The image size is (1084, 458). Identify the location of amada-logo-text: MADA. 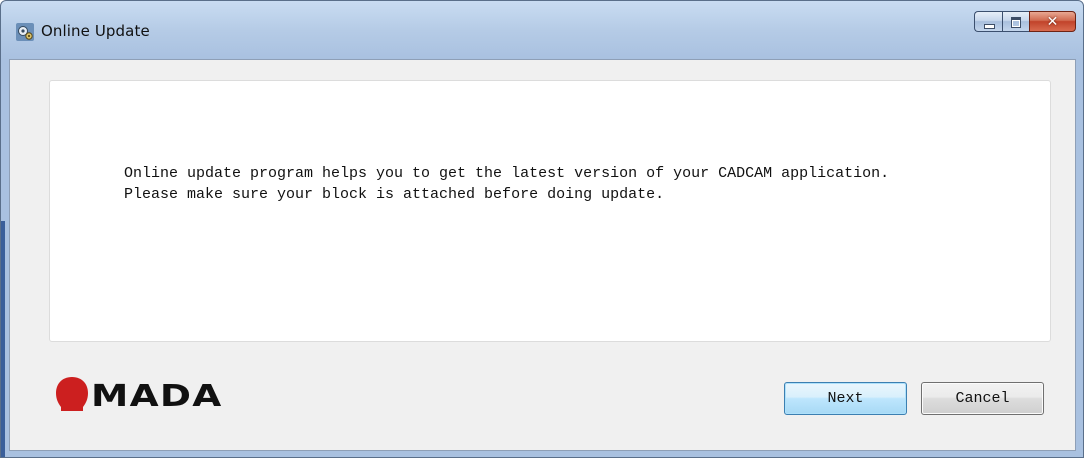
(157, 396).